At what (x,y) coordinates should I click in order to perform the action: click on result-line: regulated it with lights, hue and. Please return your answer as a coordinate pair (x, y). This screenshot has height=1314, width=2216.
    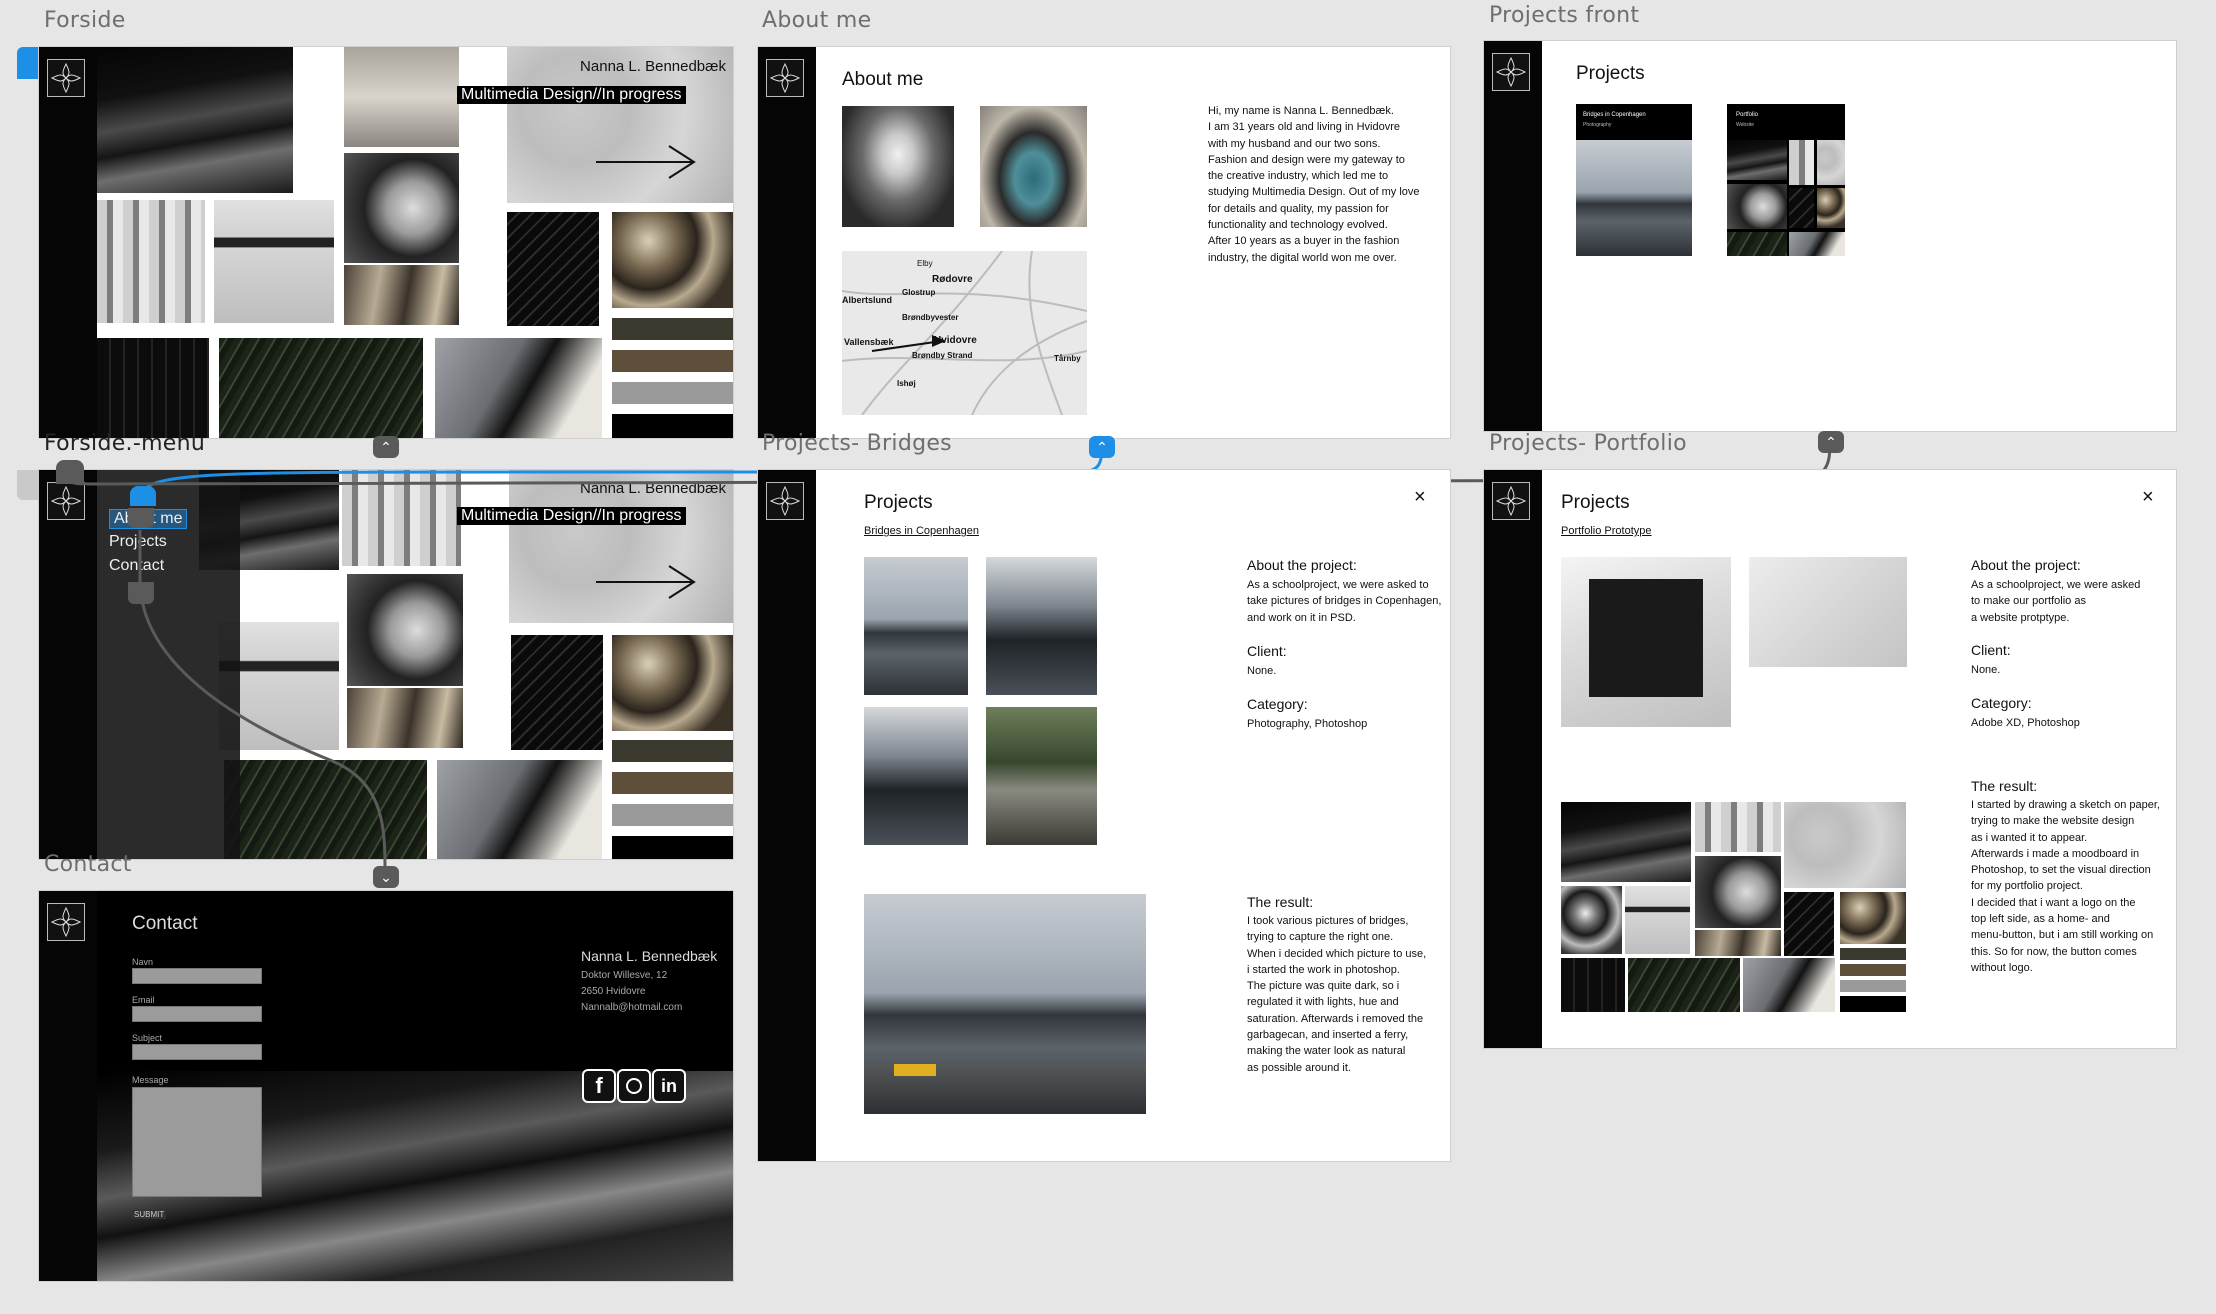
    Looking at the image, I should click on (1323, 1002).